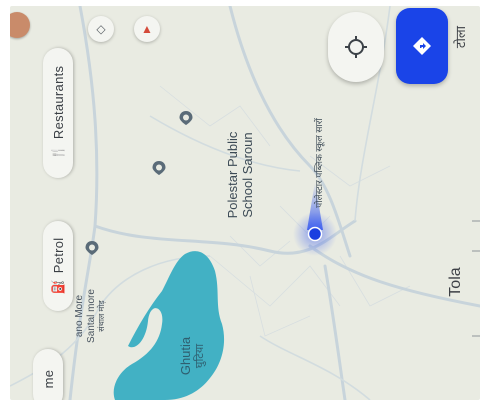 The image size is (490, 406). I want to click on compass-icon, so click(356, 47).